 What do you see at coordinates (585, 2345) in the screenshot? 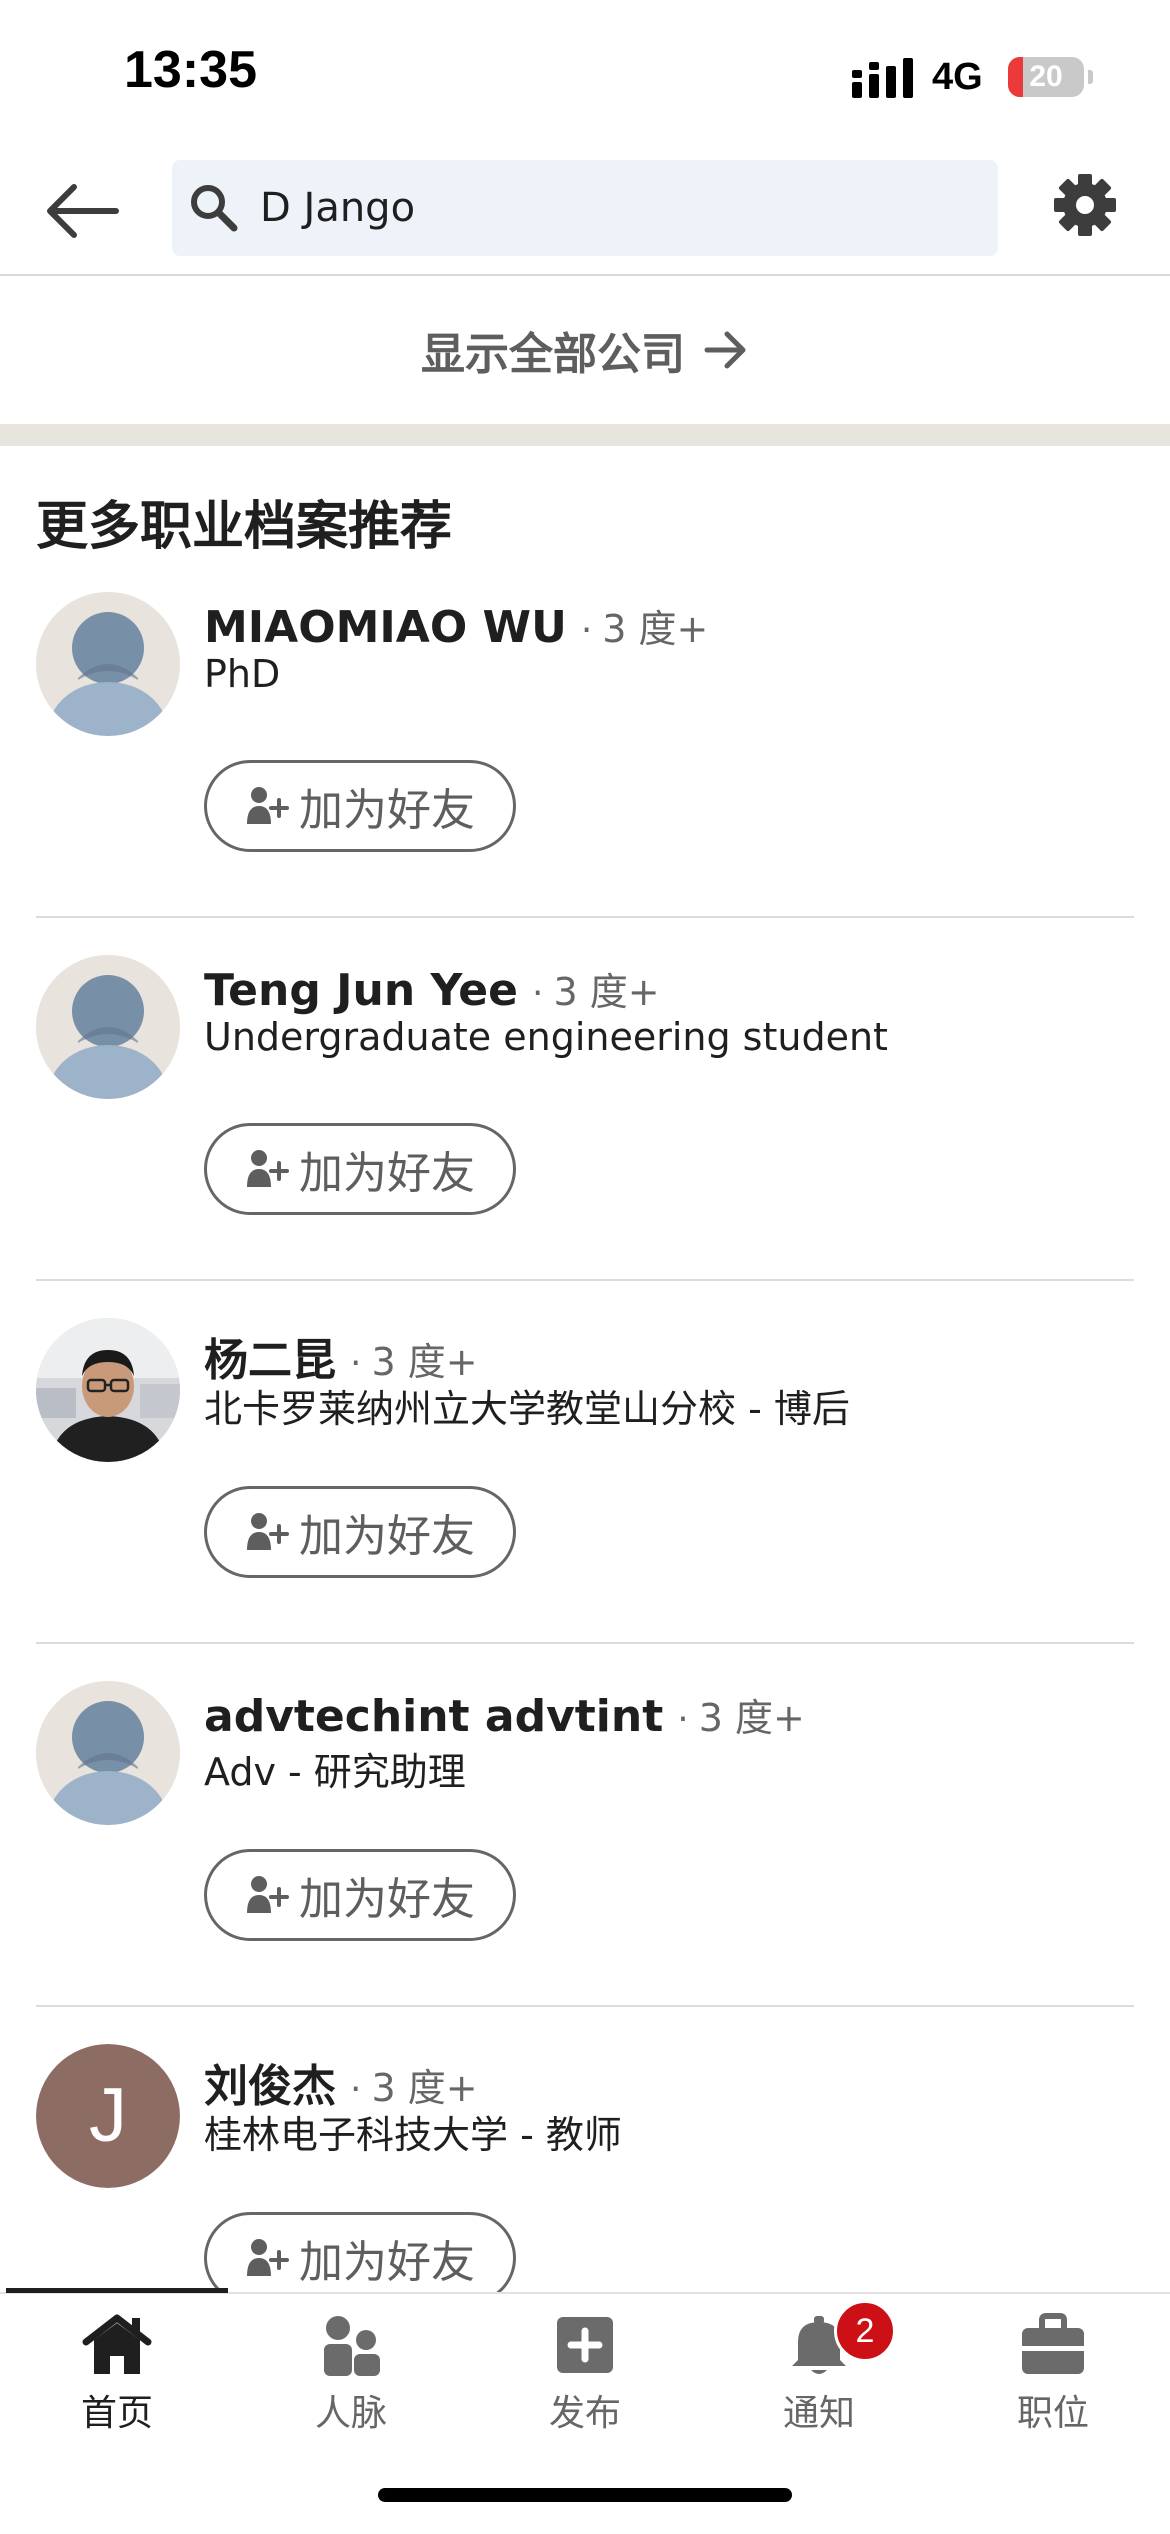
I see `plus-square-icon` at bounding box center [585, 2345].